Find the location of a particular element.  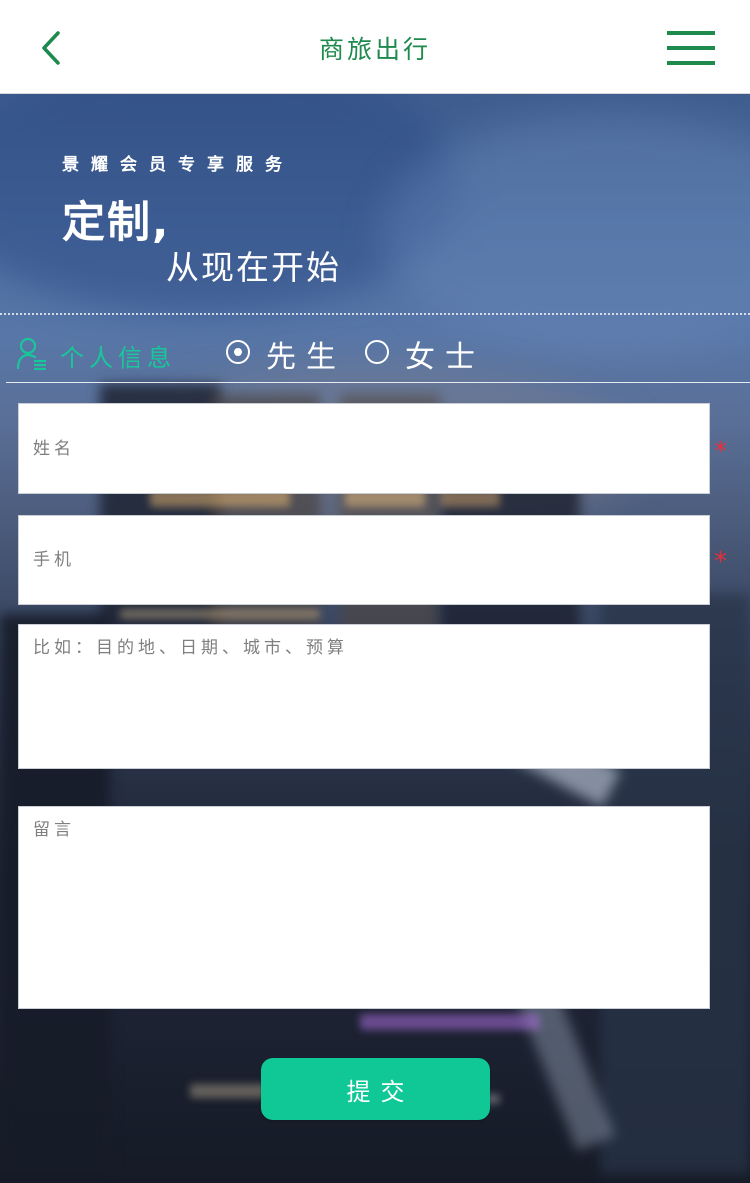

name-input is located at coordinates (364, 448).